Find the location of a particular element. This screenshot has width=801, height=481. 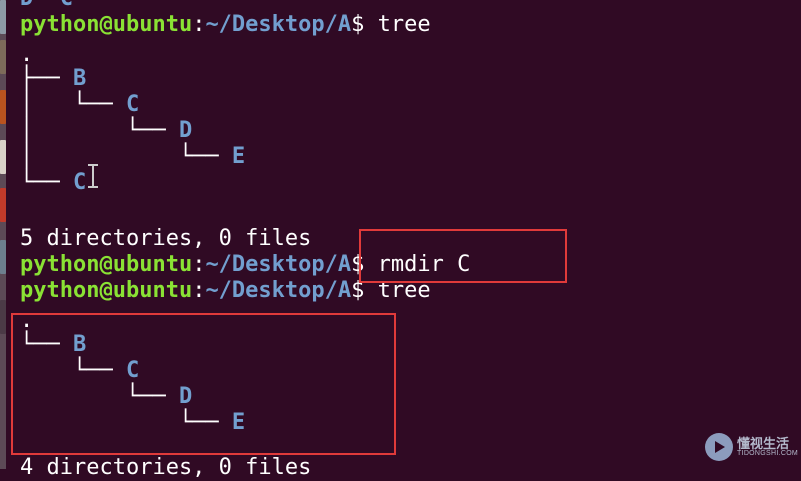

partial-output-line: D C is located at coordinates (46, 6).